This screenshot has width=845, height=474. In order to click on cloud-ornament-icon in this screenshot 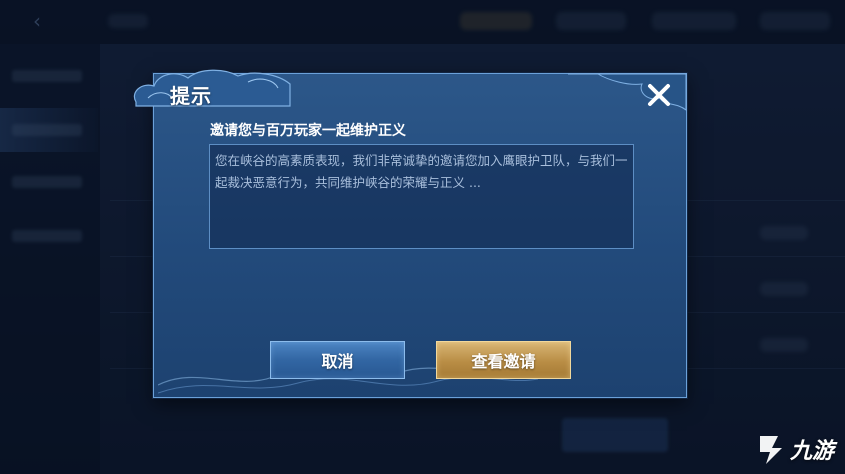, I will do `click(212, 88)`.